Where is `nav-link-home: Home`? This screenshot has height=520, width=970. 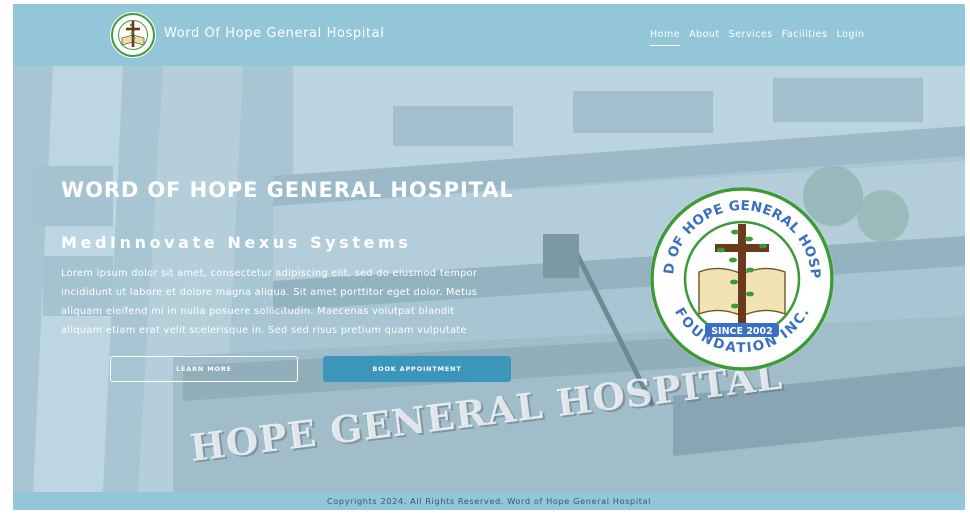
nav-link-home: Home is located at coordinates (665, 37).